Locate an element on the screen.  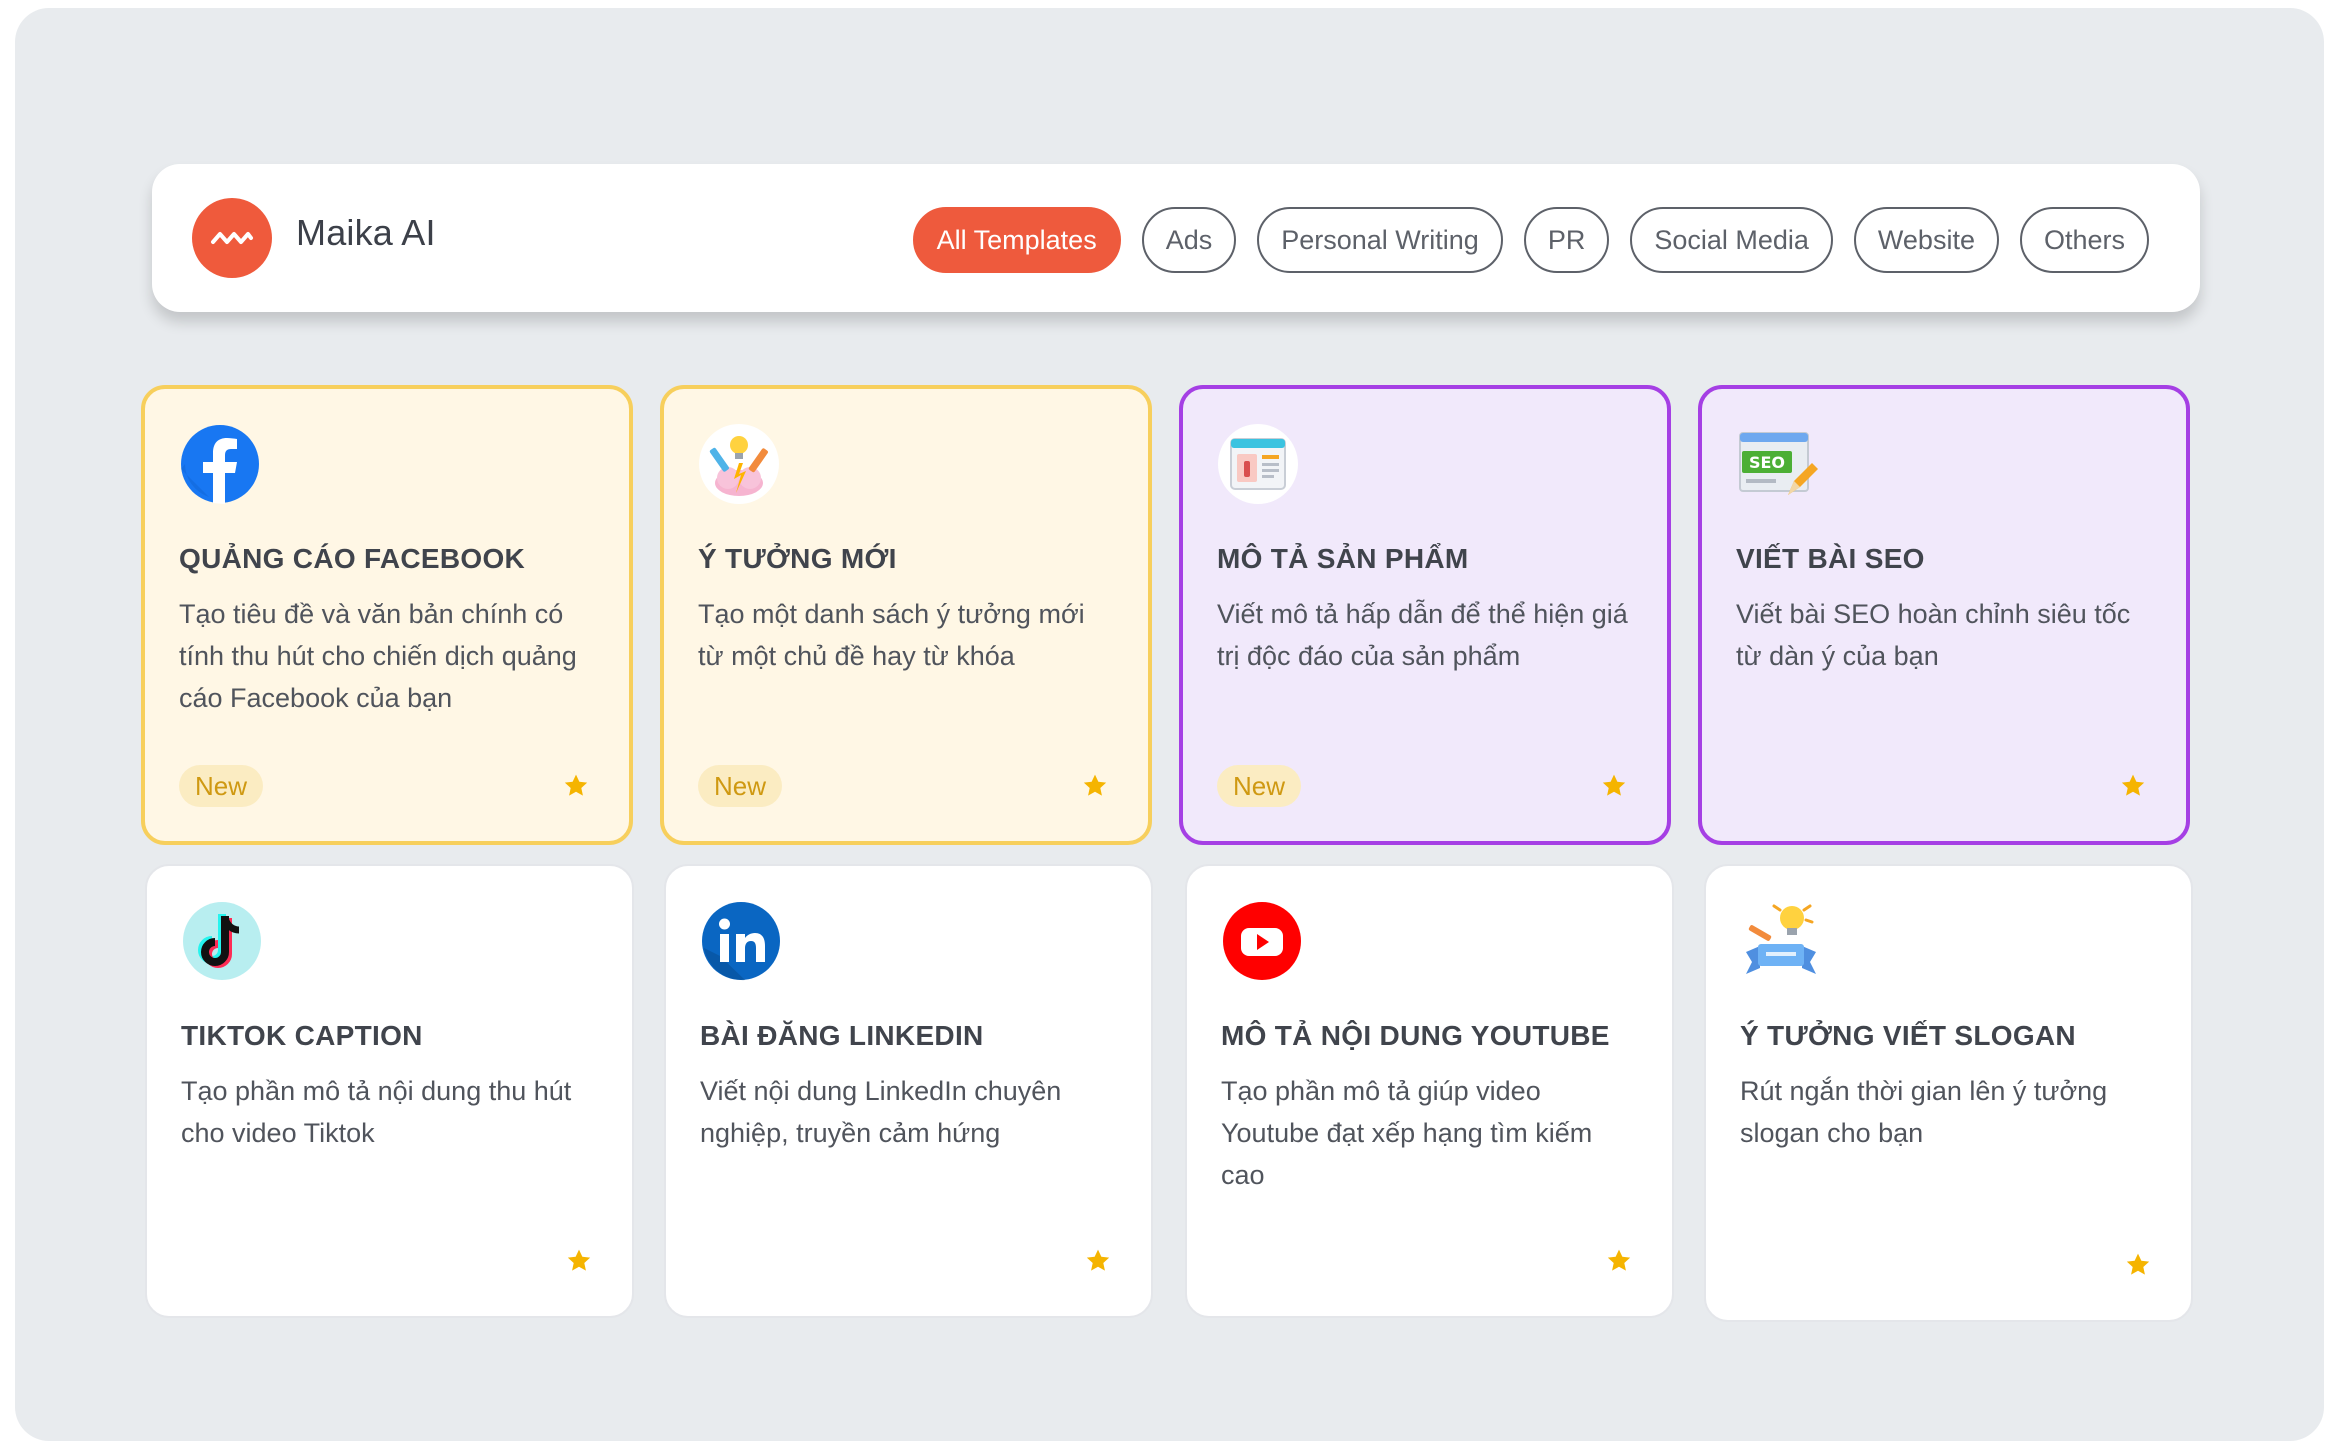
tab-website: Website is located at coordinates (1926, 240).